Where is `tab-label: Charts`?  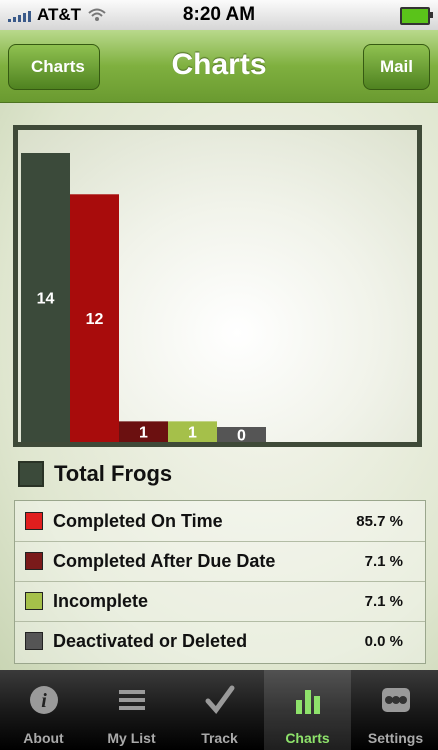
tab-label: Charts is located at coordinates (307, 738).